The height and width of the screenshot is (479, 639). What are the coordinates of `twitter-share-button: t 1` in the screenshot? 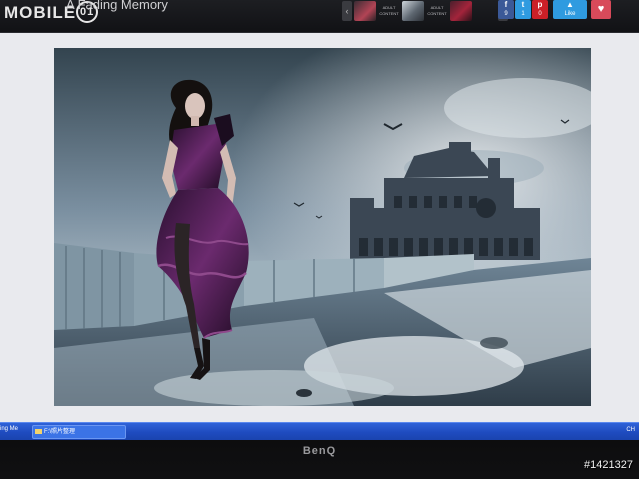 It's located at (523, 9).